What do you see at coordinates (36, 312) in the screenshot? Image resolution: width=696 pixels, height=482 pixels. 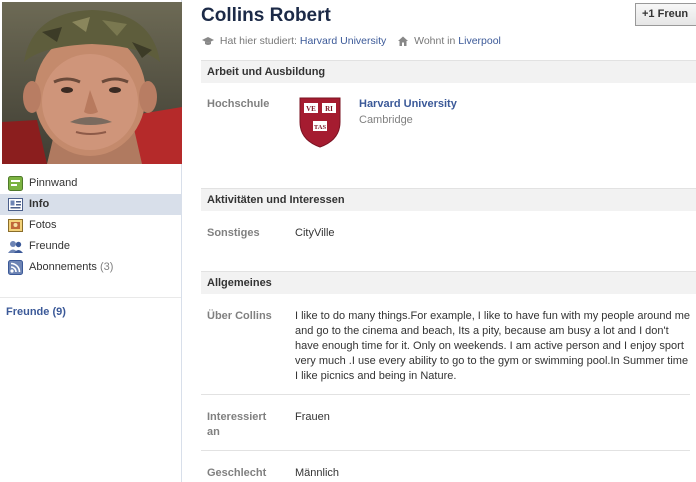 I see `friends-heading: Freunde (9)` at bounding box center [36, 312].